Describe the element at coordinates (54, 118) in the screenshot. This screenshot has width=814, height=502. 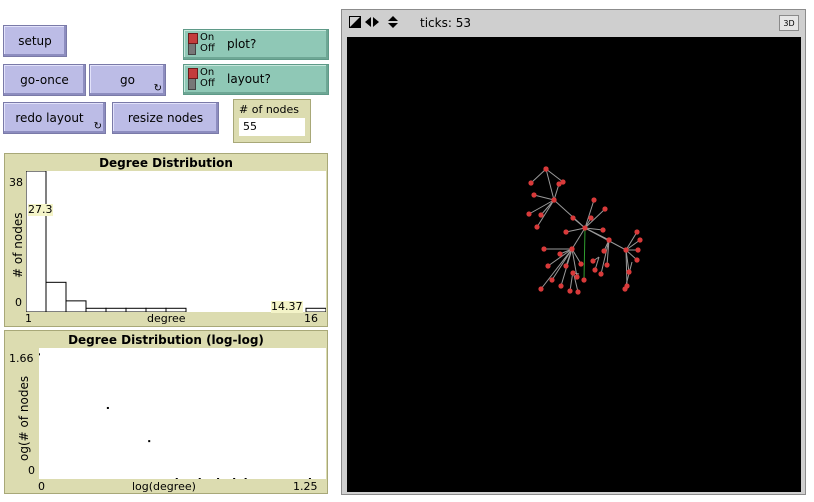
I see `redo-layout-button: redo layout ↻` at that location.